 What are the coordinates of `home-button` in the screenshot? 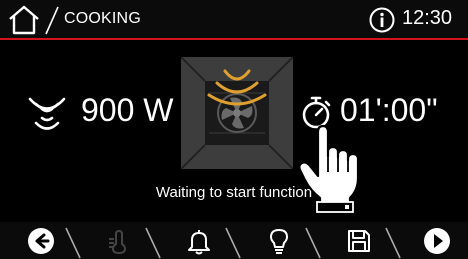 It's located at (24, 20).